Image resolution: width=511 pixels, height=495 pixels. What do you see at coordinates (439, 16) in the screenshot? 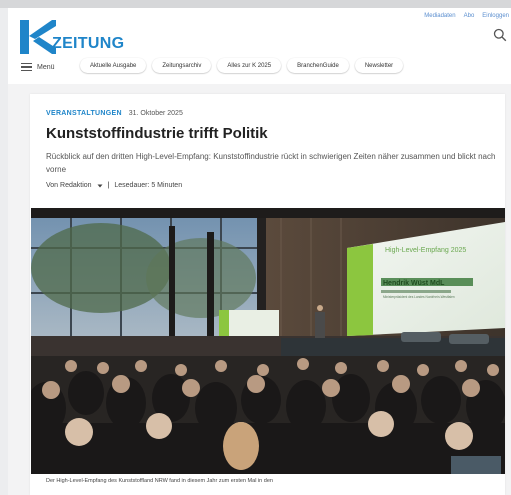
I see `top-link-mediadaten: Mediadaten` at bounding box center [439, 16].